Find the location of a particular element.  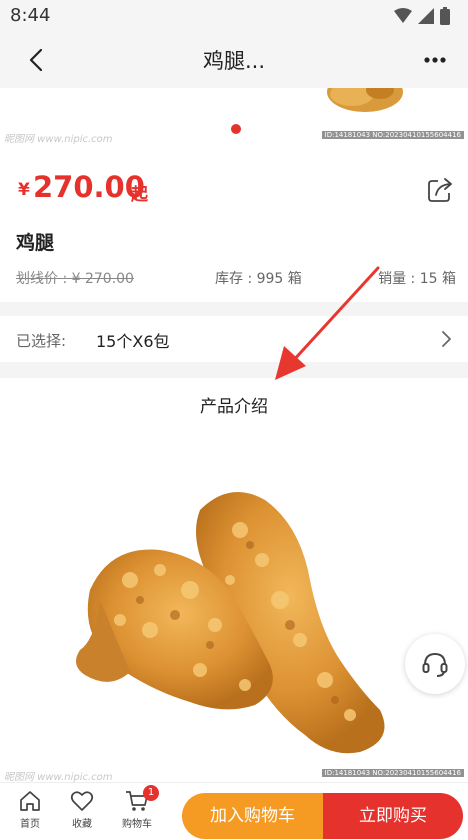

tab-cart-label: 购物车 is located at coordinates (137, 824).